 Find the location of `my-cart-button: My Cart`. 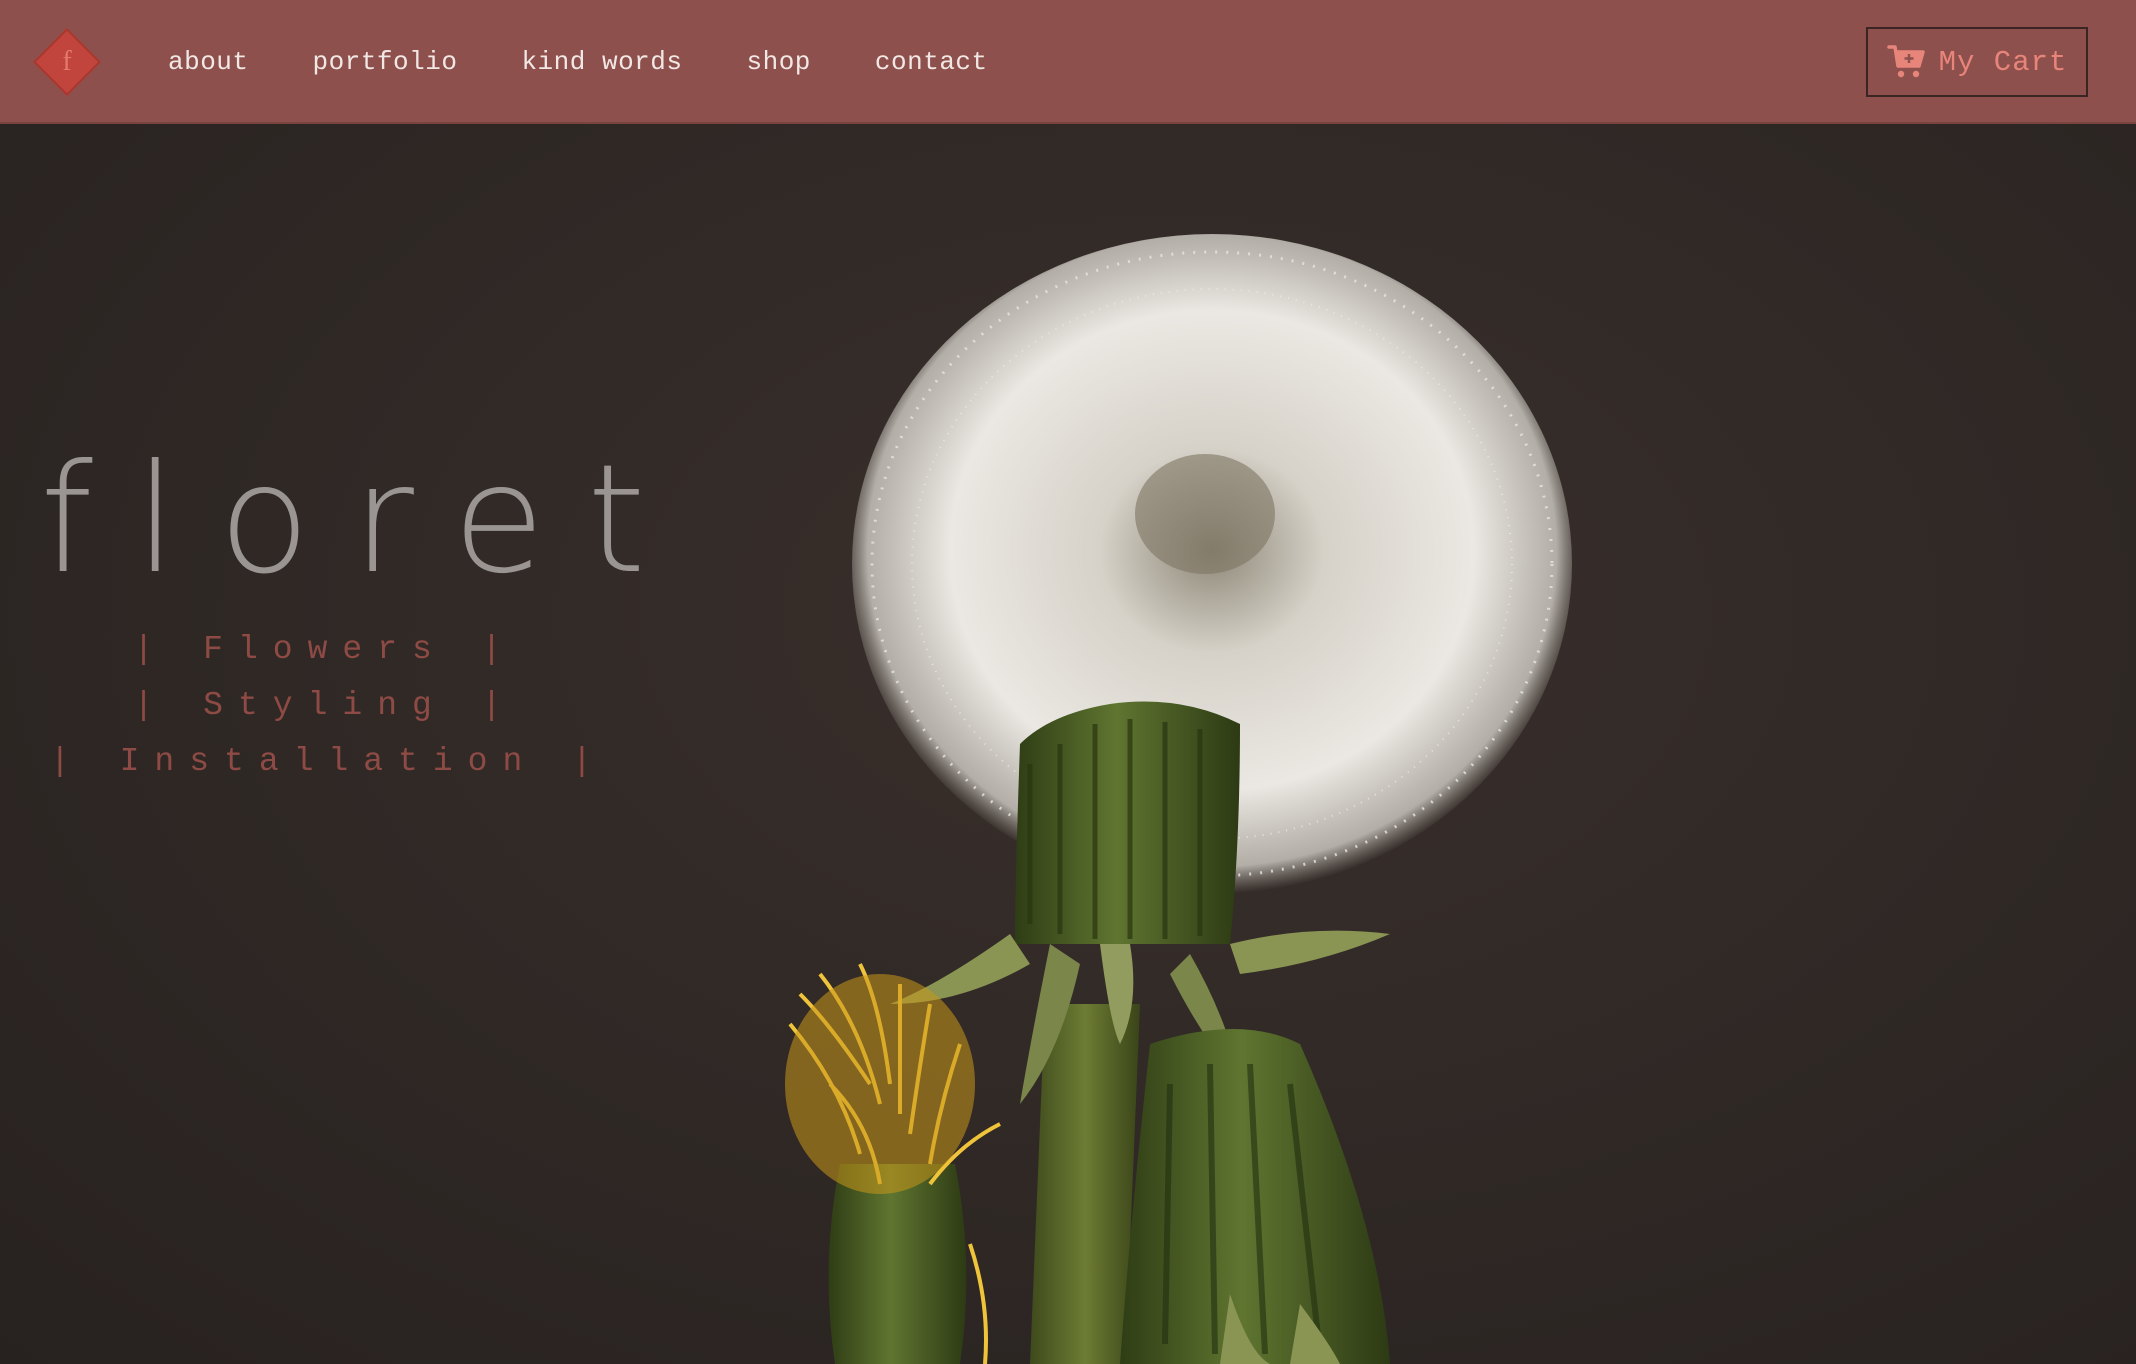

my-cart-button: My Cart is located at coordinates (1977, 62).